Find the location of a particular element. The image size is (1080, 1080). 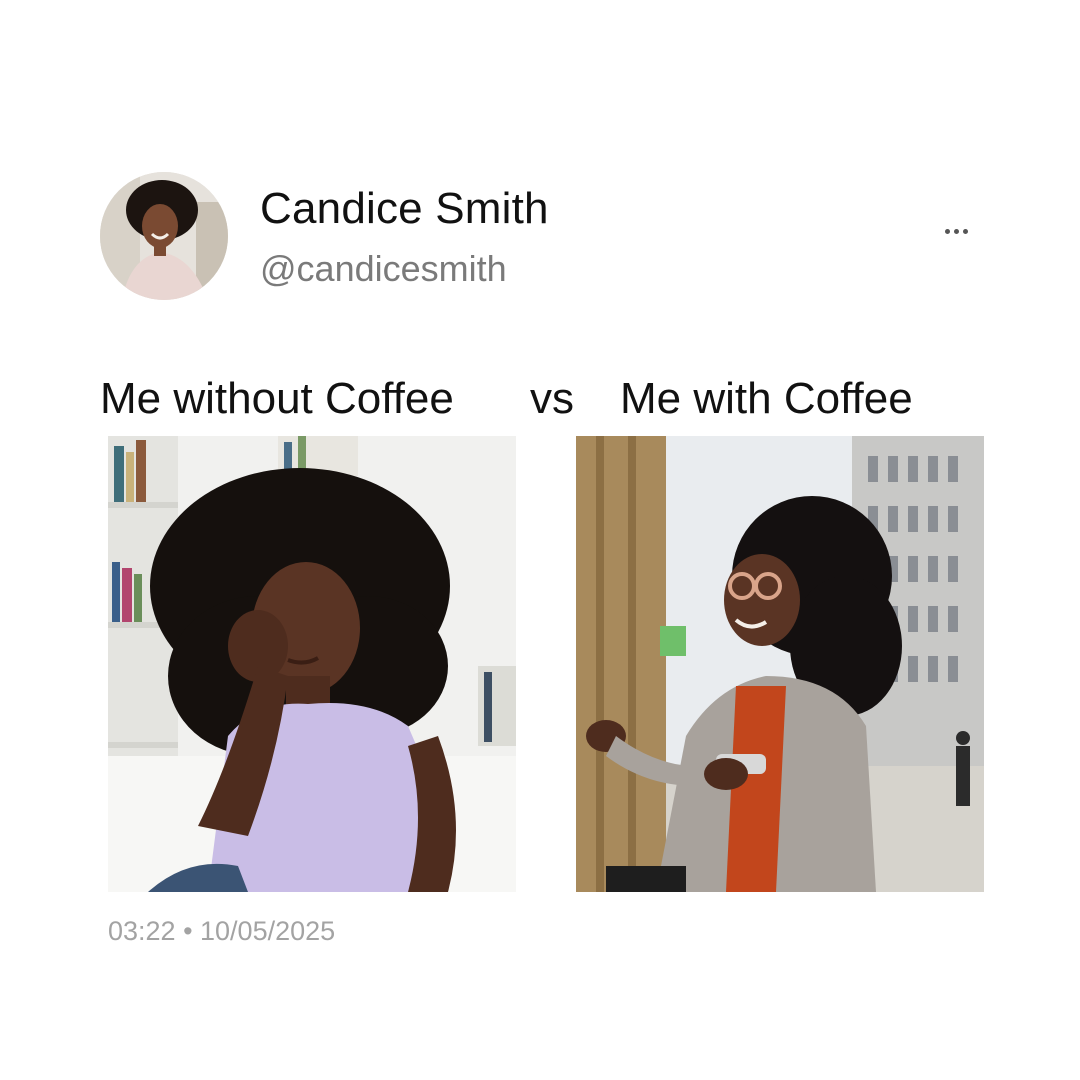

avatar is located at coordinates (164, 236).